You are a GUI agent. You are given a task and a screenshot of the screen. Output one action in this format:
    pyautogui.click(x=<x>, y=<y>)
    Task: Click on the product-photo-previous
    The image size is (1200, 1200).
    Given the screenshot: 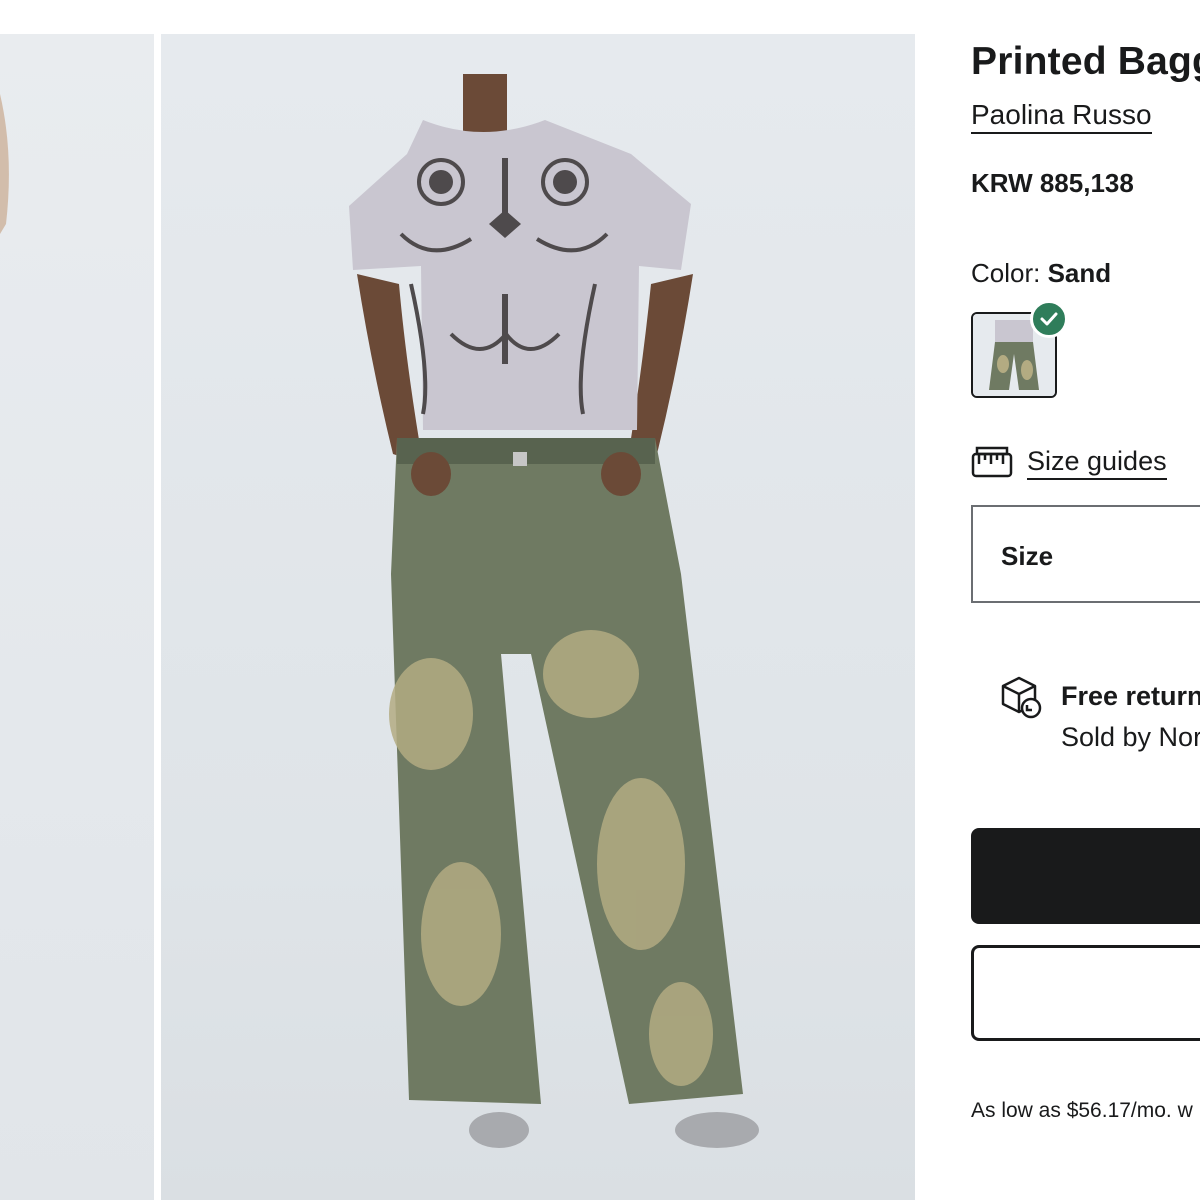 What is the action you would take?
    pyautogui.click(x=77, y=617)
    